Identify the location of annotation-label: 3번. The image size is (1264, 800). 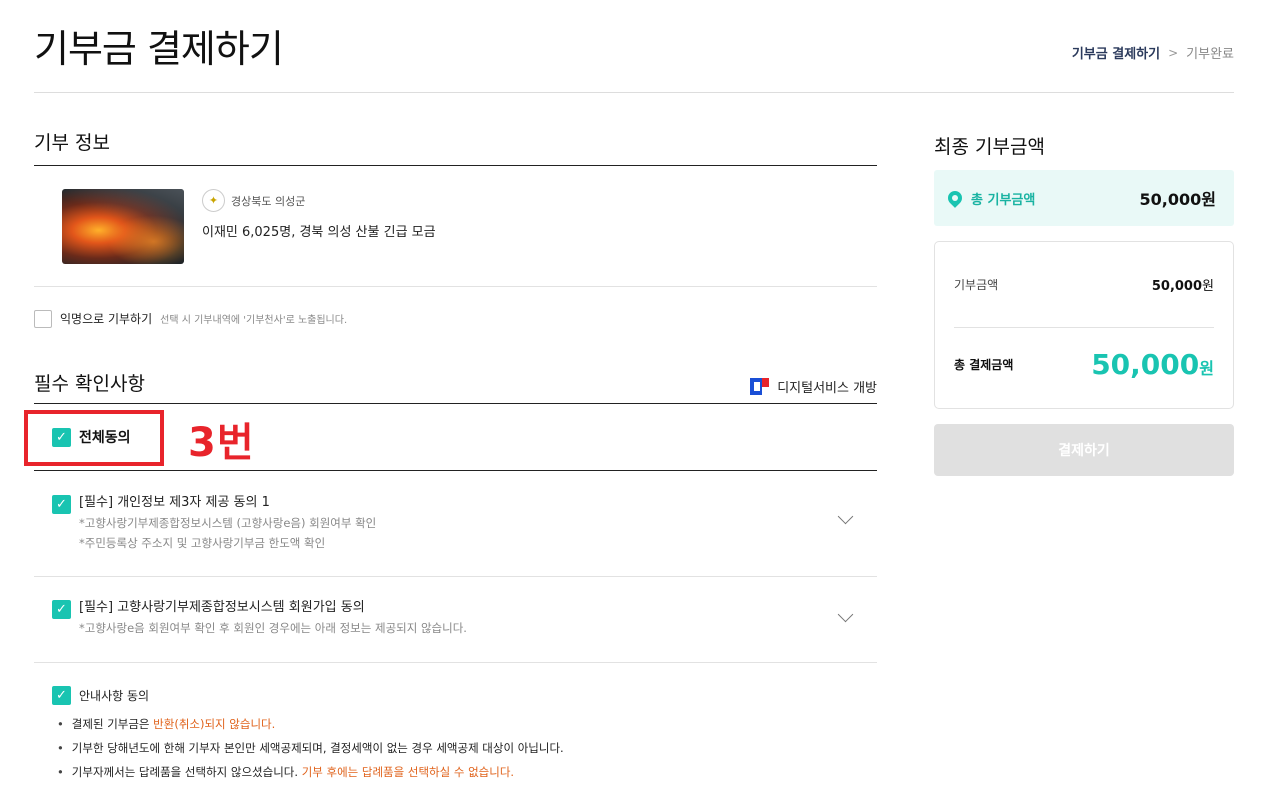
(221, 443).